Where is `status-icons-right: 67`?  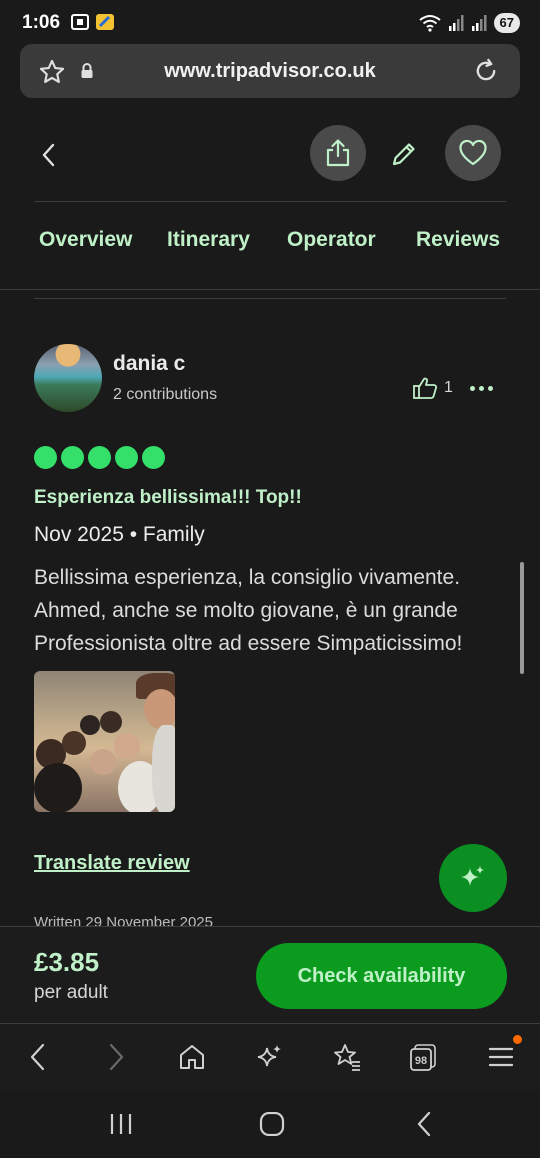 status-icons-right: 67 is located at coordinates (469, 23).